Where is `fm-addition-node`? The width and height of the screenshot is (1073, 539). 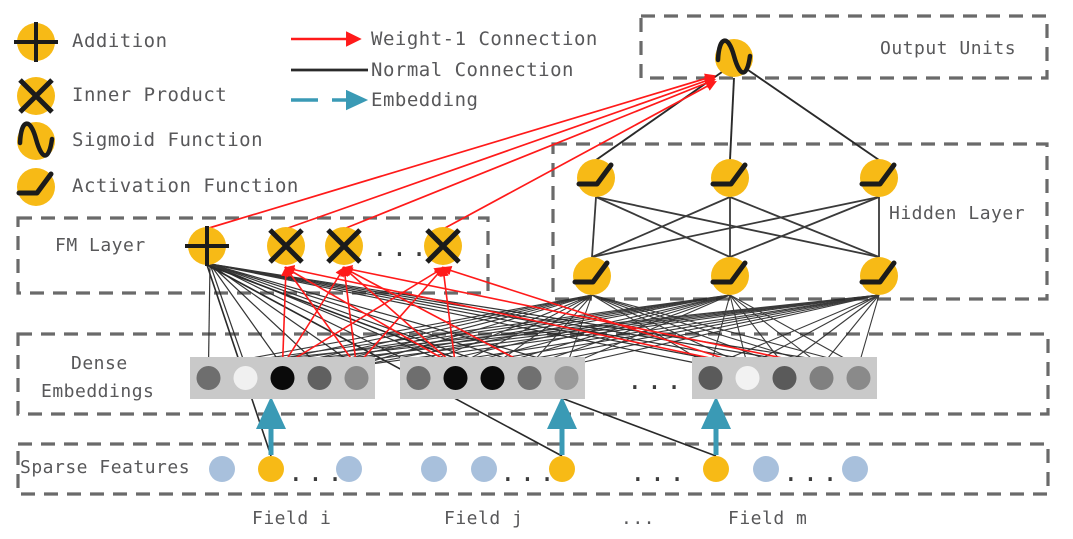 fm-addition-node is located at coordinates (207, 246).